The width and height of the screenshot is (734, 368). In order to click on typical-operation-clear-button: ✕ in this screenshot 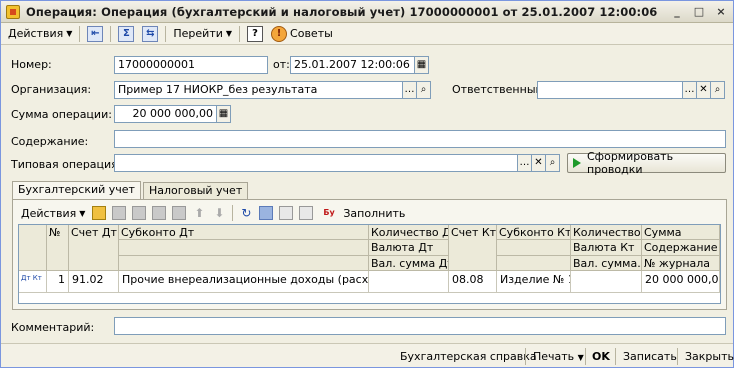, I will do `click(539, 163)`.